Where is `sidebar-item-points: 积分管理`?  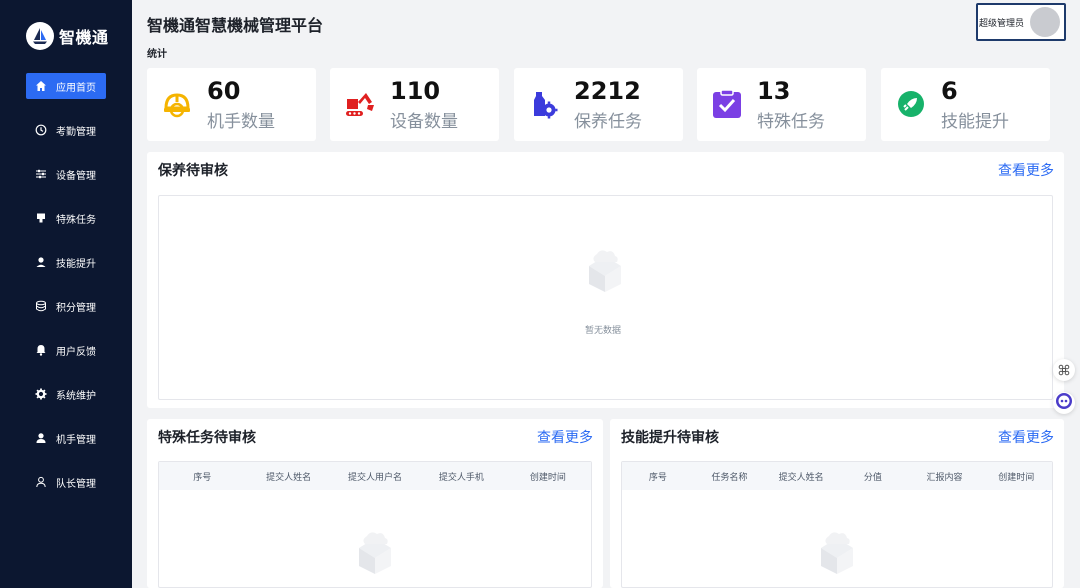 sidebar-item-points: 积分管理 is located at coordinates (66, 306).